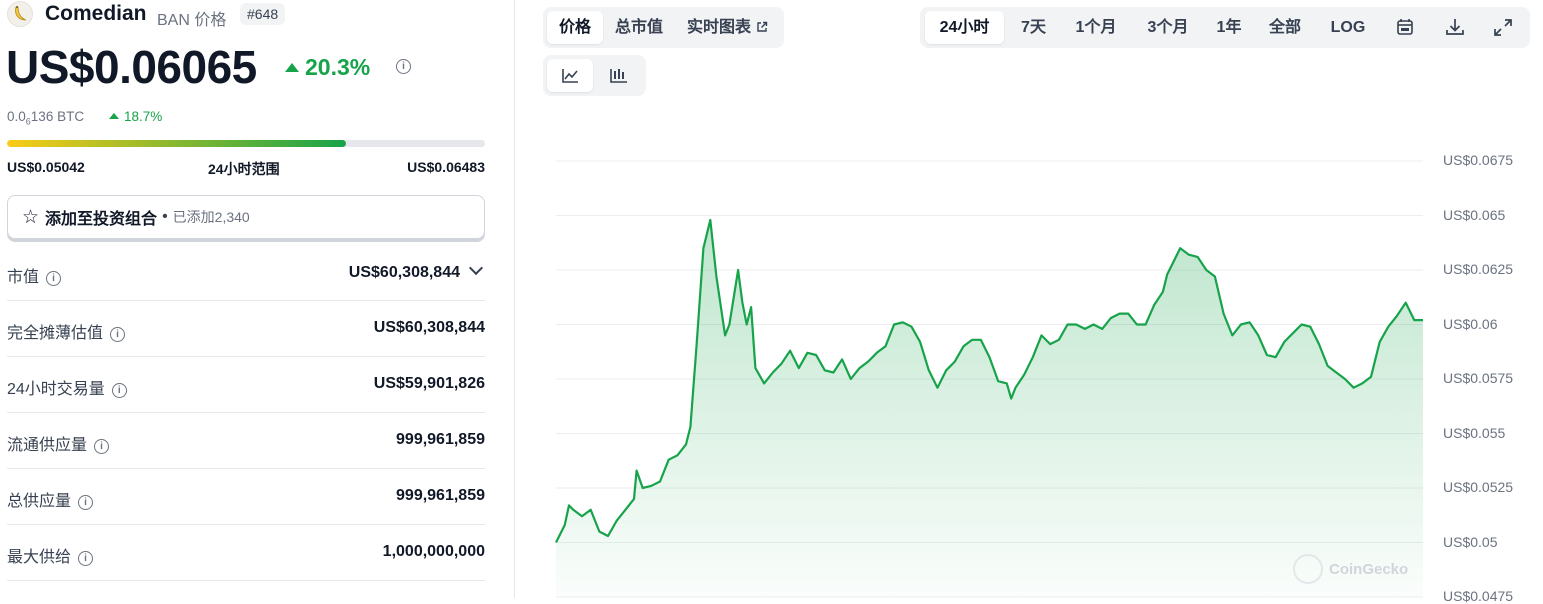 Image resolution: width=1543 pixels, height=604 pixels. I want to click on line-chart-button, so click(570, 75).